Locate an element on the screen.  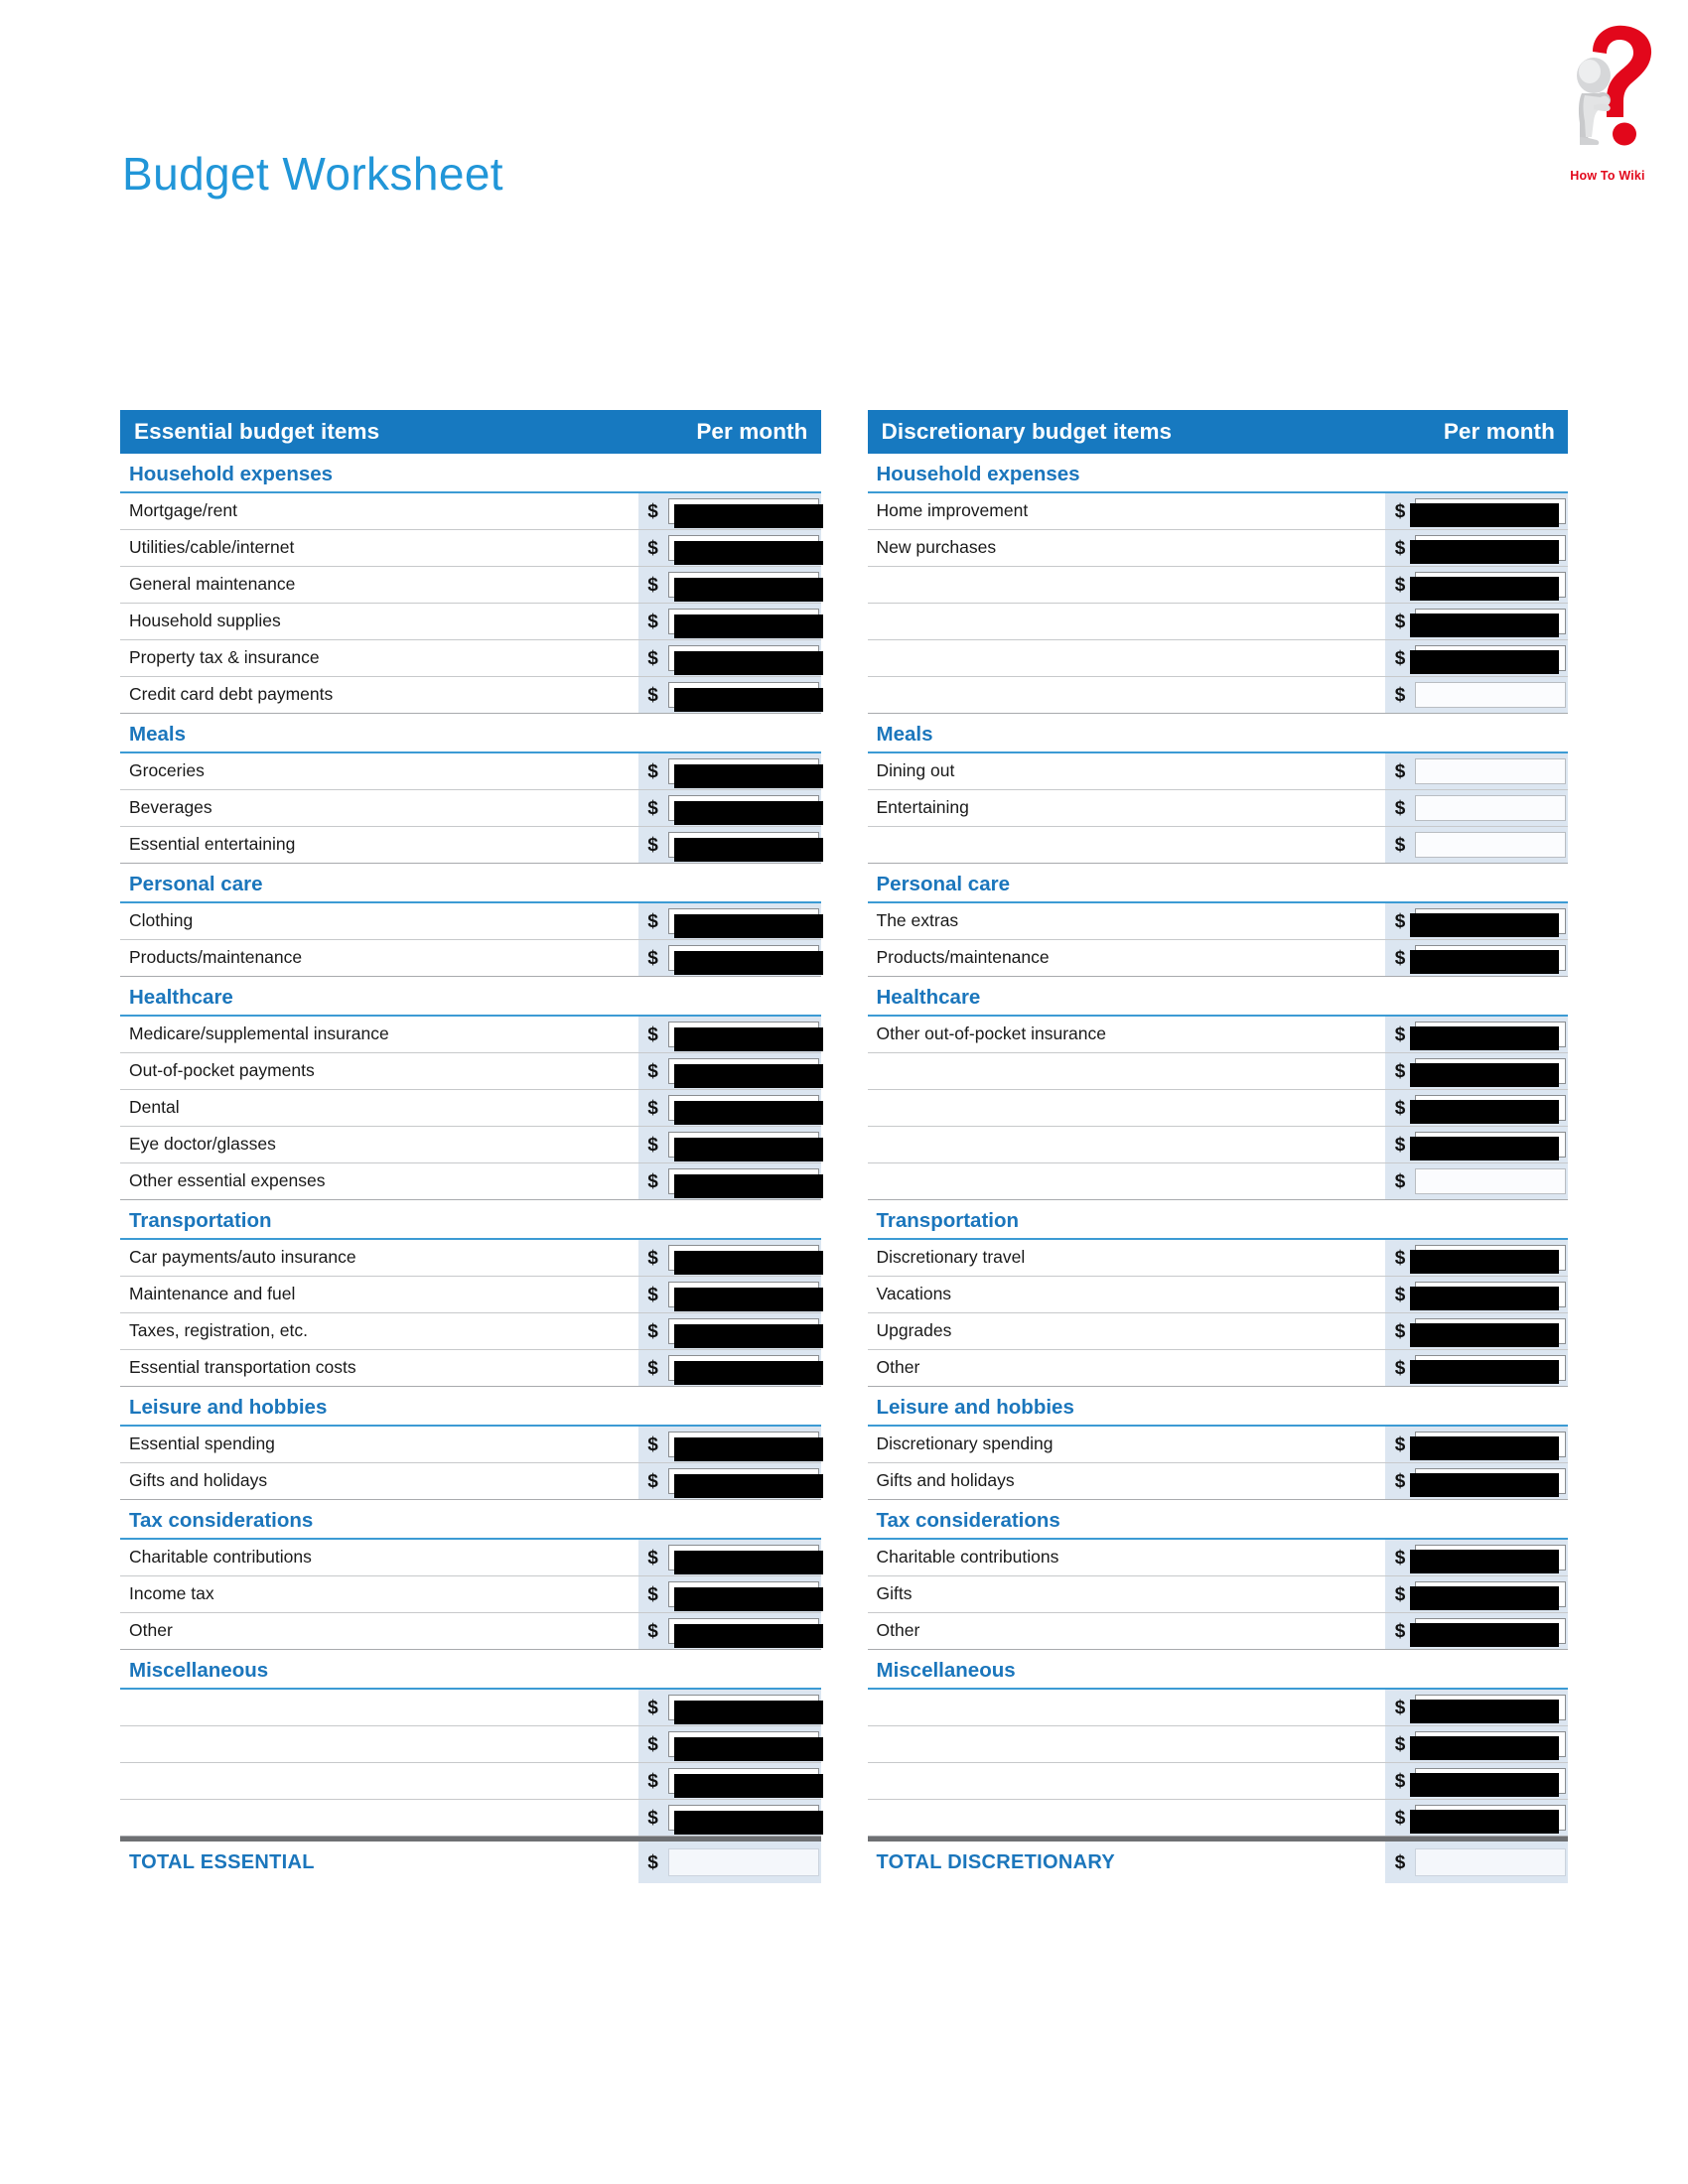
budget-row: General maintenance $ is located at coordinates (471, 585).